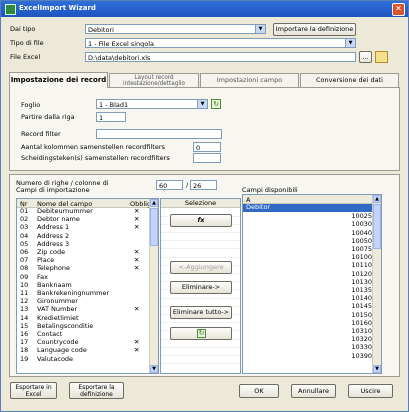 The image size is (409, 412). I want to click on cols-count-field: 26, so click(203, 185).